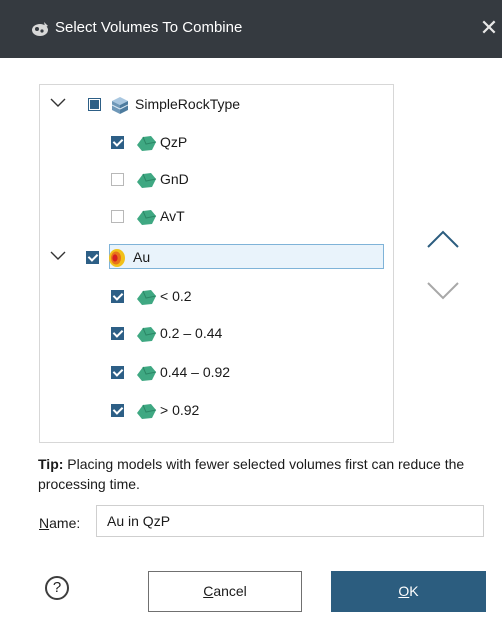  What do you see at coordinates (489, 28) in the screenshot?
I see `close-button: ✕` at bounding box center [489, 28].